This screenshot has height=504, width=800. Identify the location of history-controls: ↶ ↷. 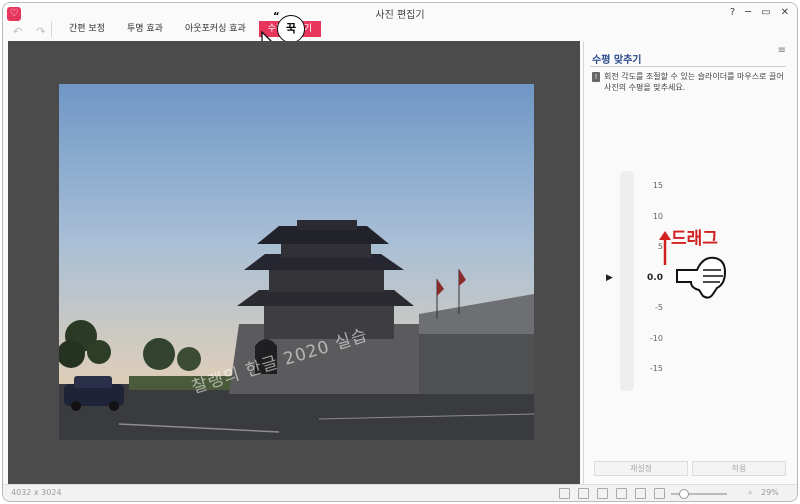
(29, 31).